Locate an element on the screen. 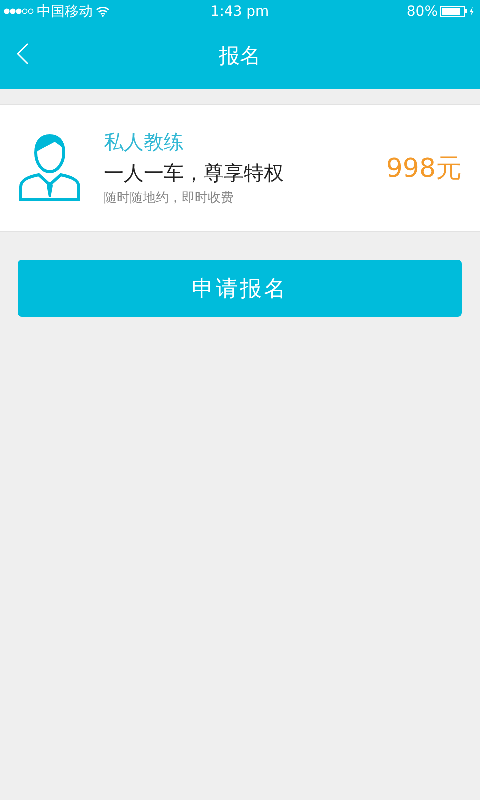 The width and height of the screenshot is (480, 800). carrier-name: 中国移动 is located at coordinates (65, 11).